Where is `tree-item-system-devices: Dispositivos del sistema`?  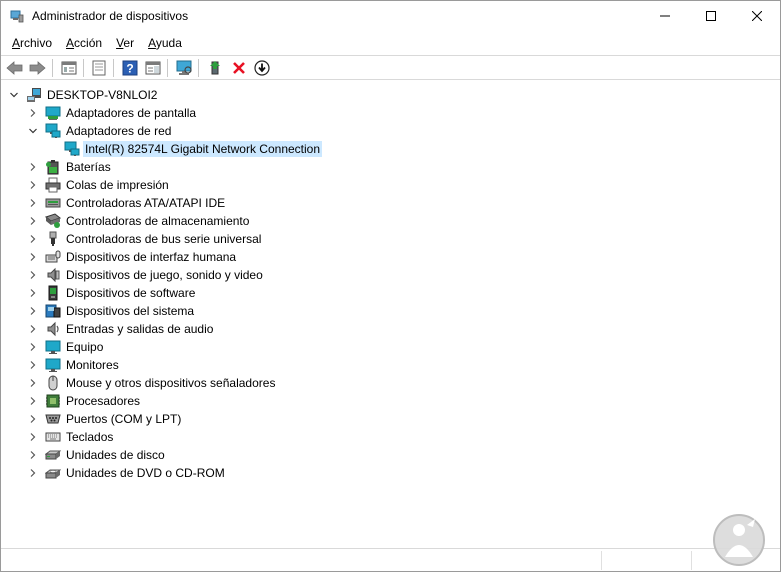
tree-item-system-devices: Dispositivos del sistema is located at coordinates (390, 311).